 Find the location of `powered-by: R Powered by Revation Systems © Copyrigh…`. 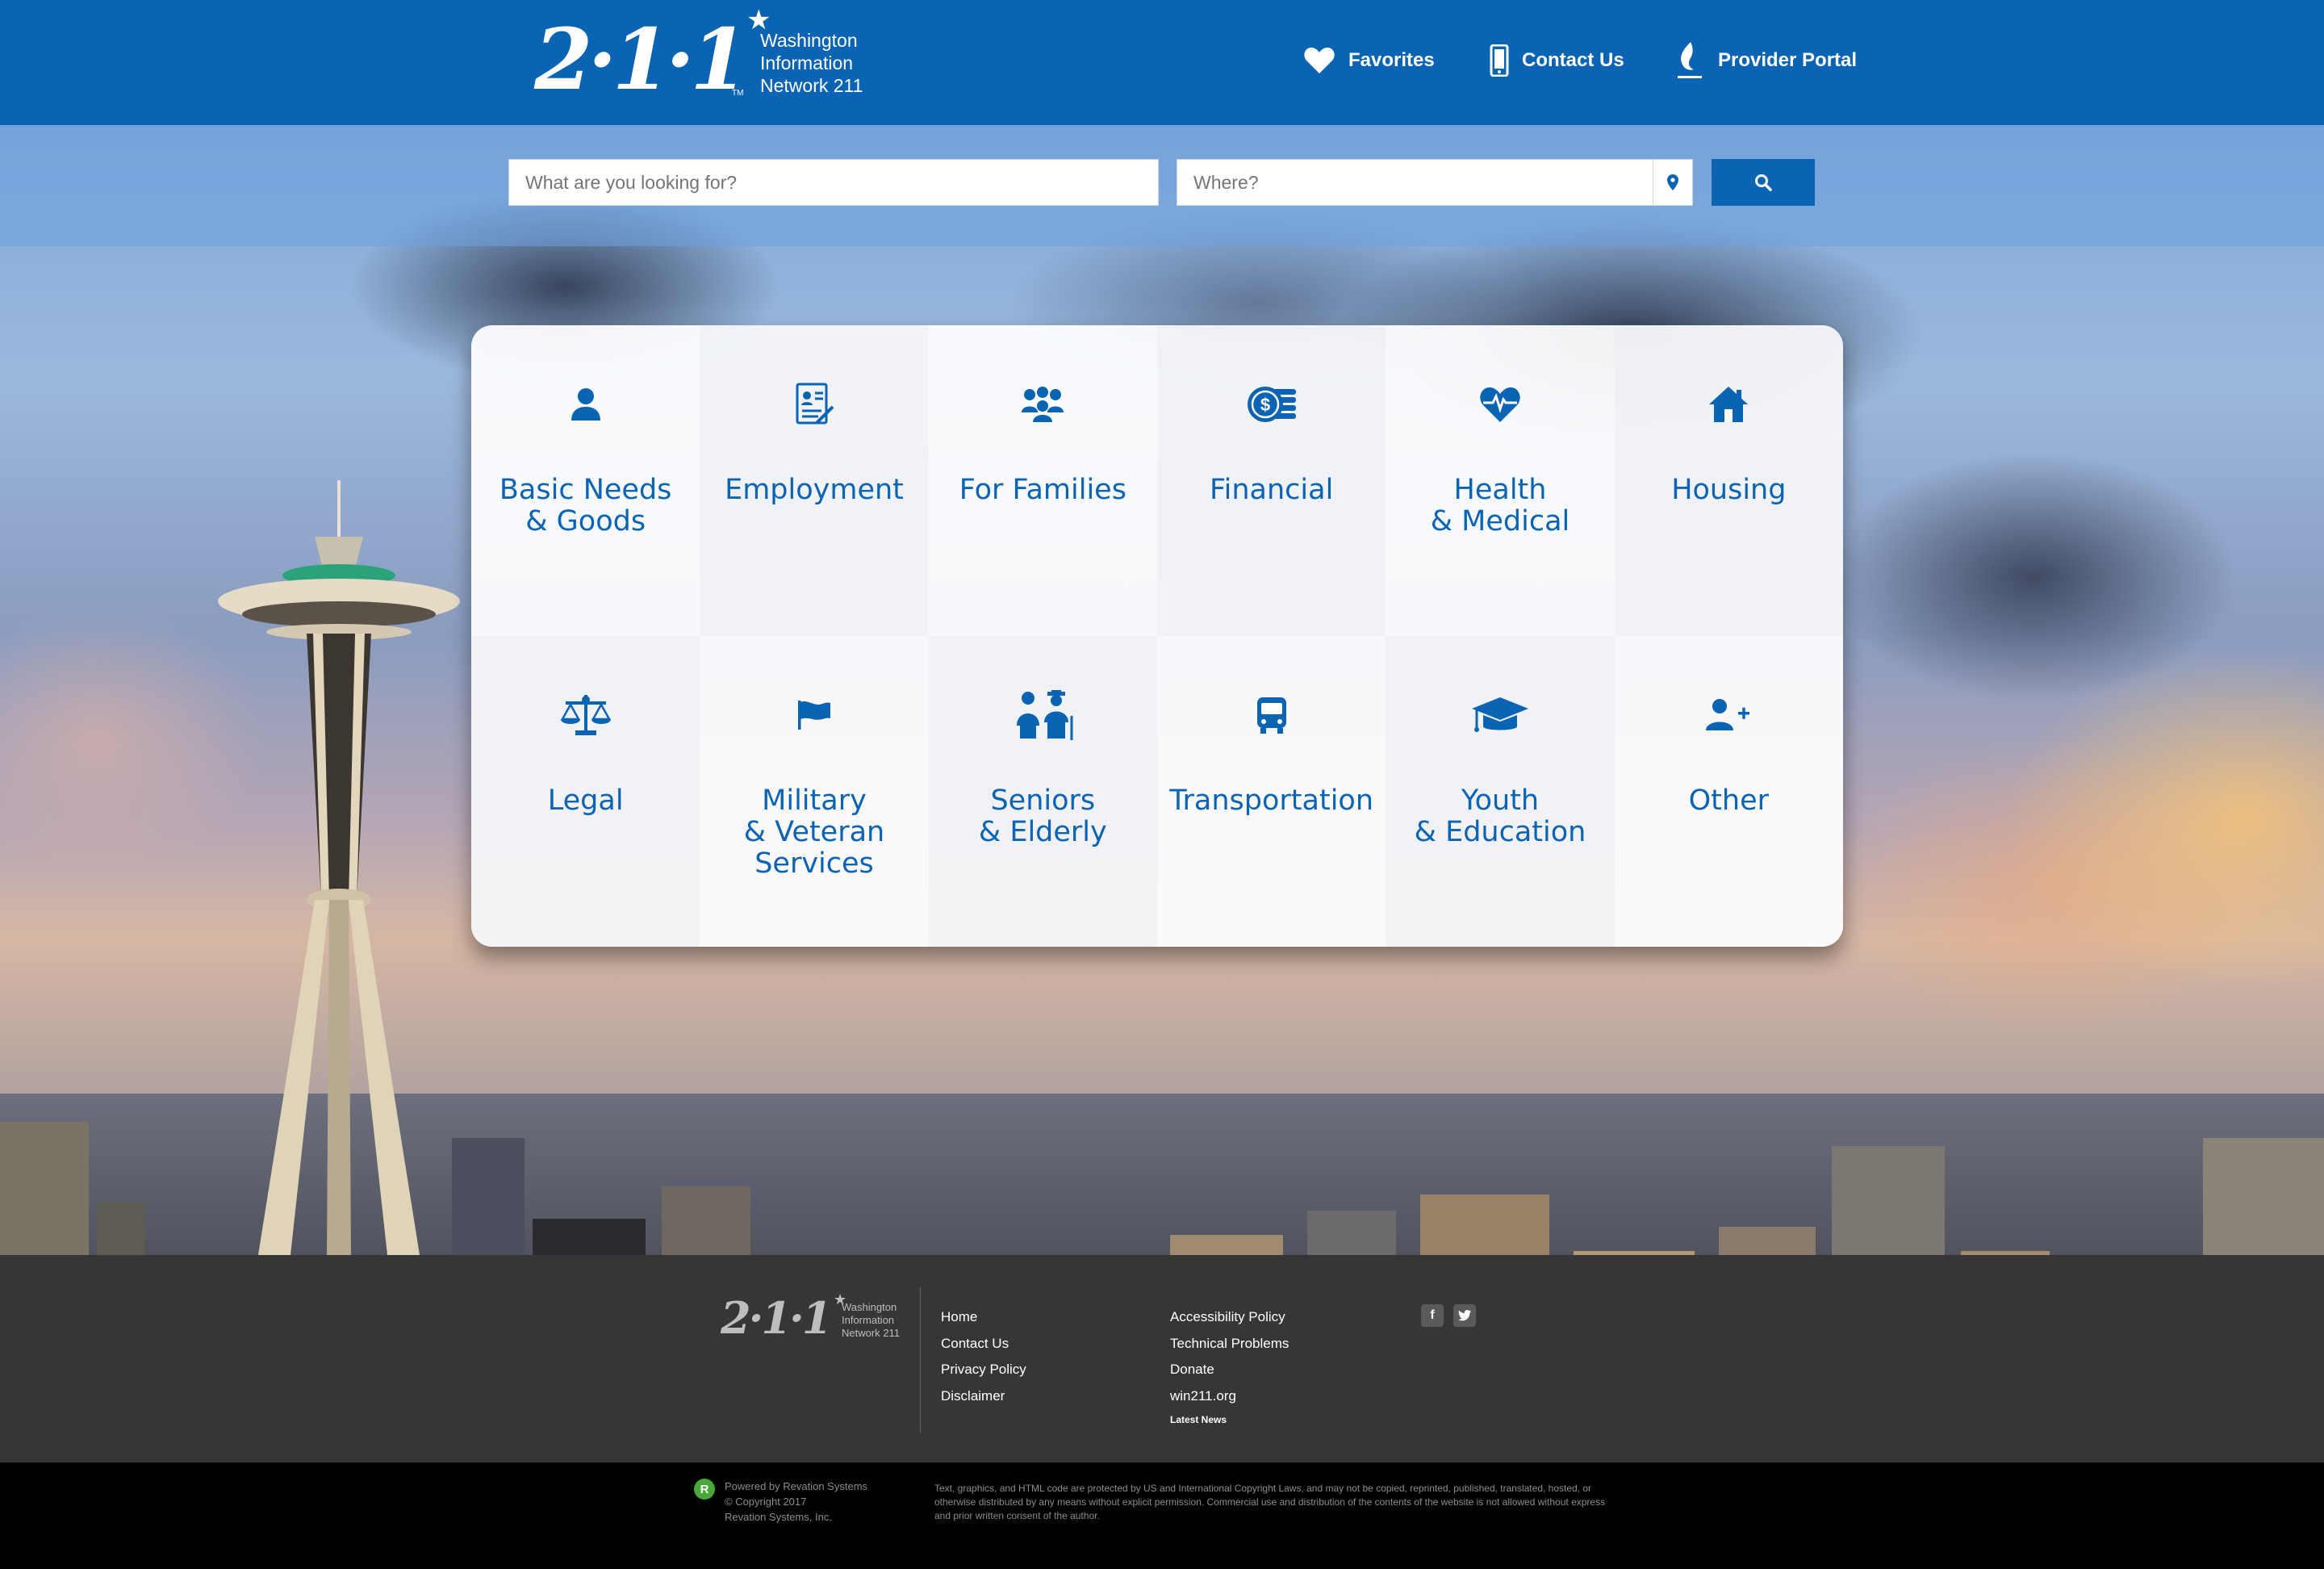

powered-by: R Powered by Revation Systems © Copyrigh… is located at coordinates (780, 1502).